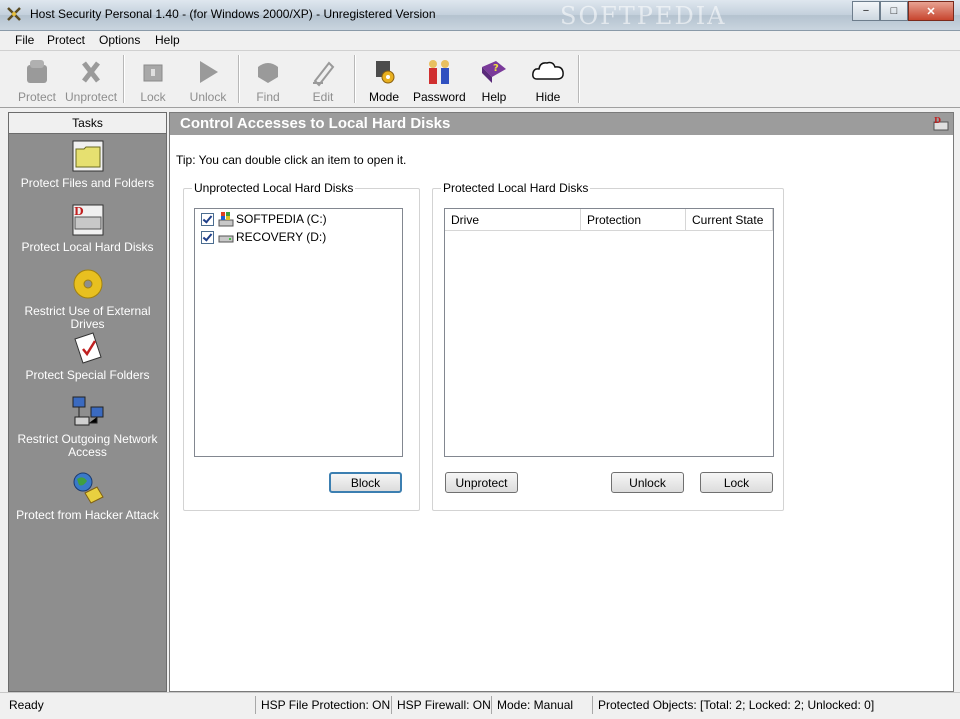  Describe the element at coordinates (365, 482) in the screenshot. I see `block-button: Block` at that location.